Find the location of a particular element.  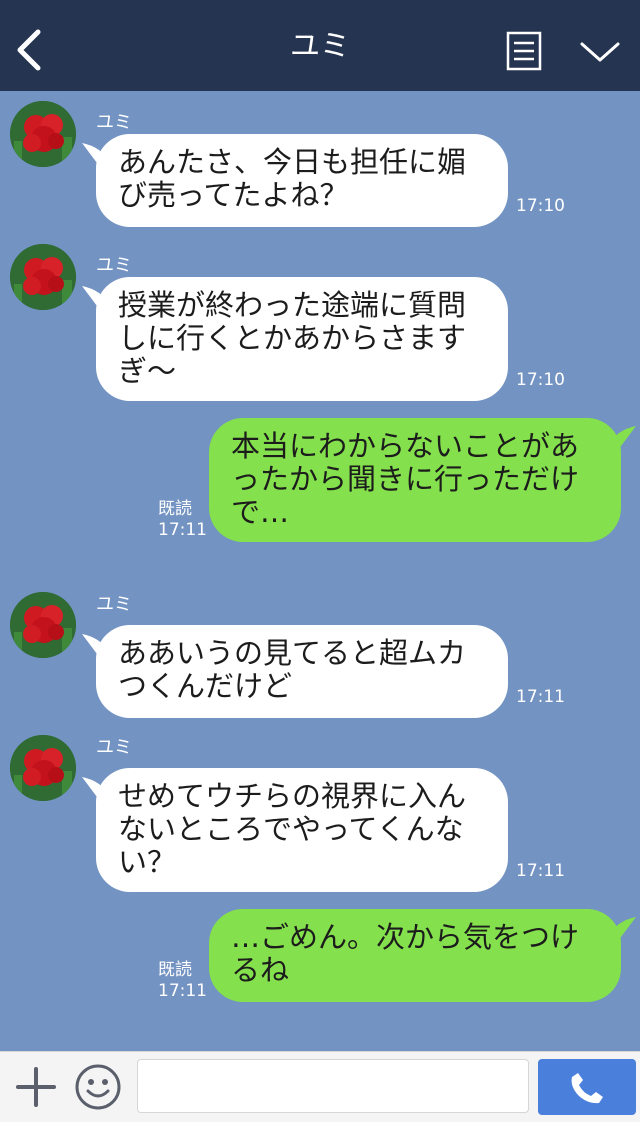

plus-icon is located at coordinates (36, 1087).